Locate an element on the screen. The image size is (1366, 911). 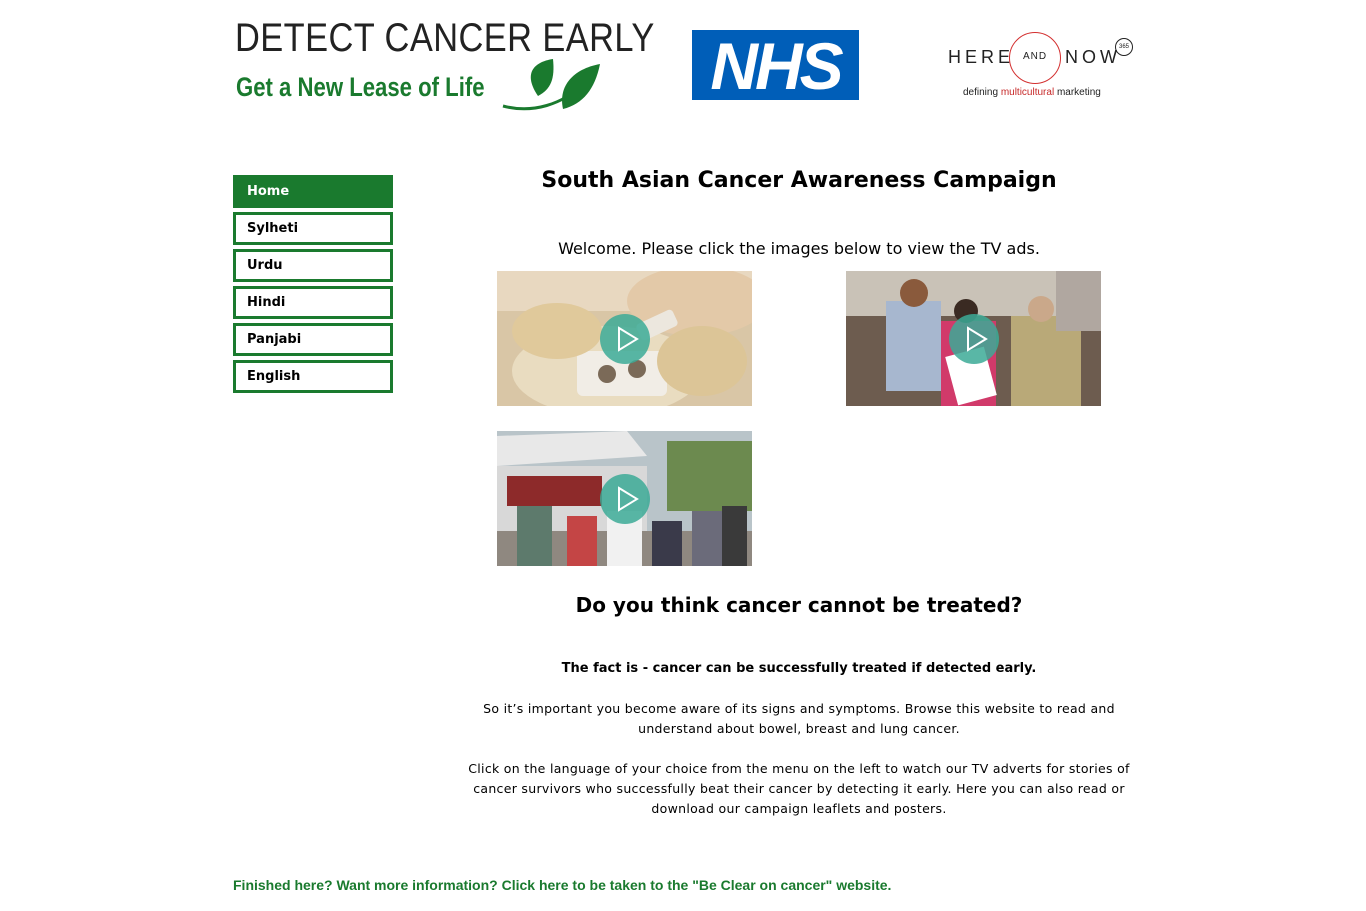
tagline-mid: multicultural is located at coordinates (1027, 92).